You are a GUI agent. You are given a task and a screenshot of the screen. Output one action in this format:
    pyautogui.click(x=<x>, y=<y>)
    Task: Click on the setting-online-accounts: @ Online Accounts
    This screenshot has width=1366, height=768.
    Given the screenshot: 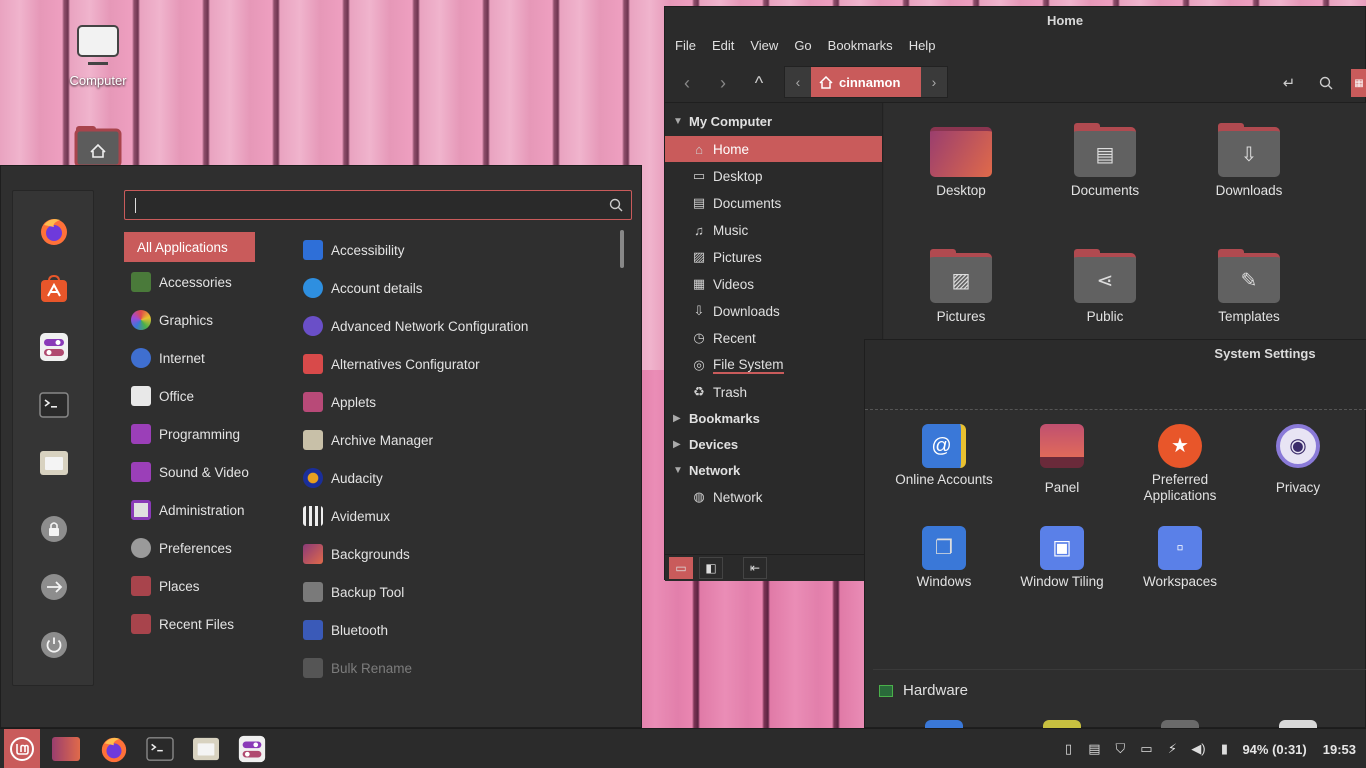 What is the action you would take?
    pyautogui.click(x=944, y=456)
    